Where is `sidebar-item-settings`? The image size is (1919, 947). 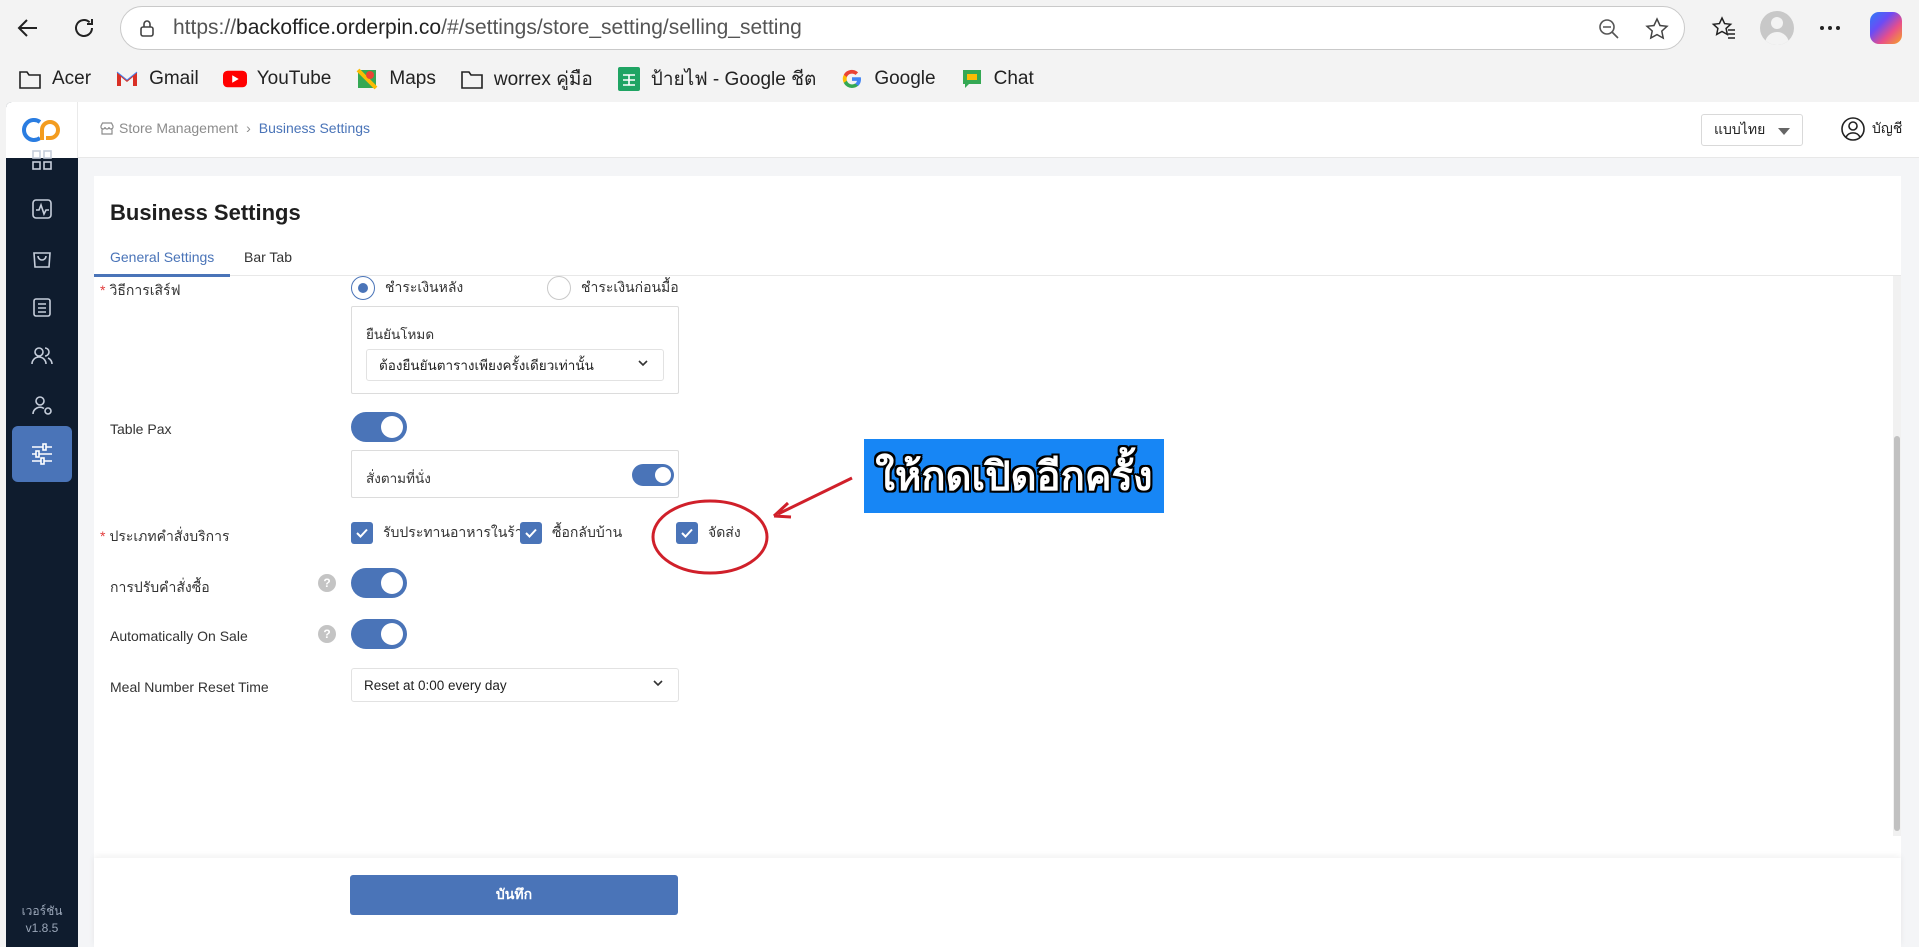
sidebar-item-settings is located at coordinates (42, 454).